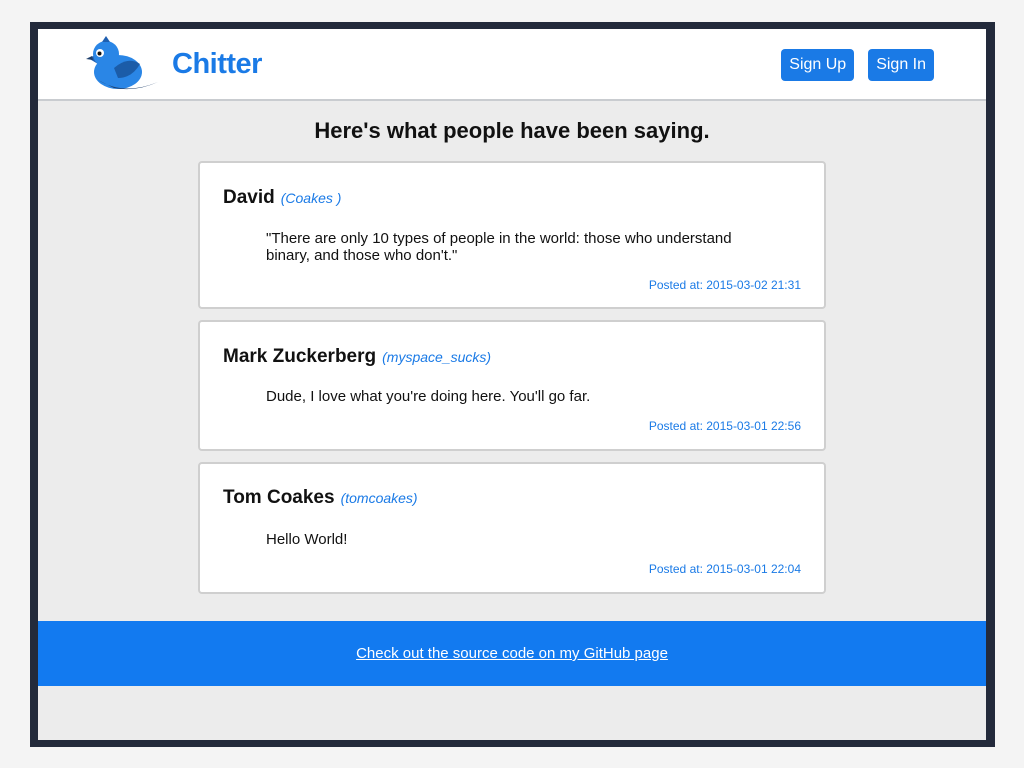 The image size is (1024, 768). What do you see at coordinates (217, 64) in the screenshot?
I see `brand-name: Chitter` at bounding box center [217, 64].